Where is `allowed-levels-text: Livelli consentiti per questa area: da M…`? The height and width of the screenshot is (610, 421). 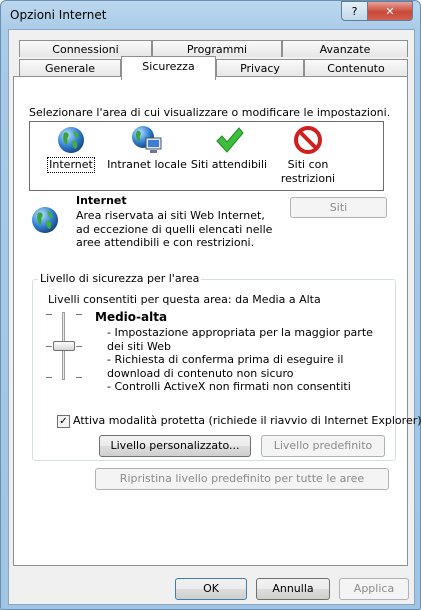
allowed-levels-text: Livelli consentiti per questa area: da M… is located at coordinates (184, 299).